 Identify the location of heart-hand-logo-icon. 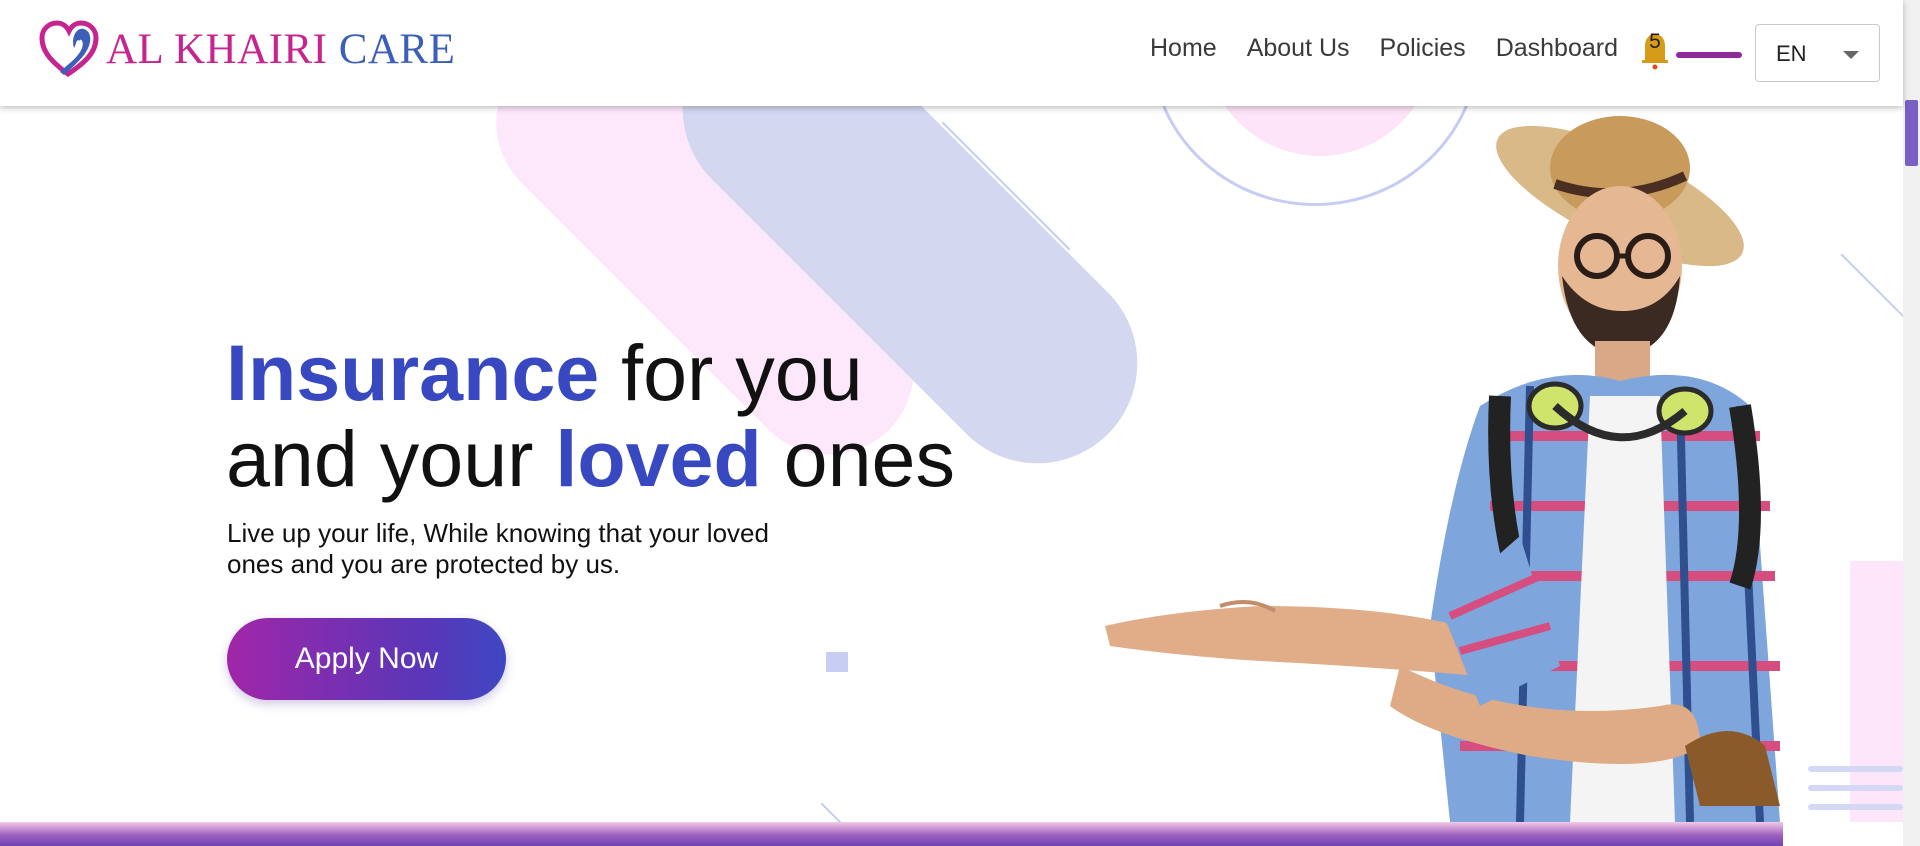
(69, 49).